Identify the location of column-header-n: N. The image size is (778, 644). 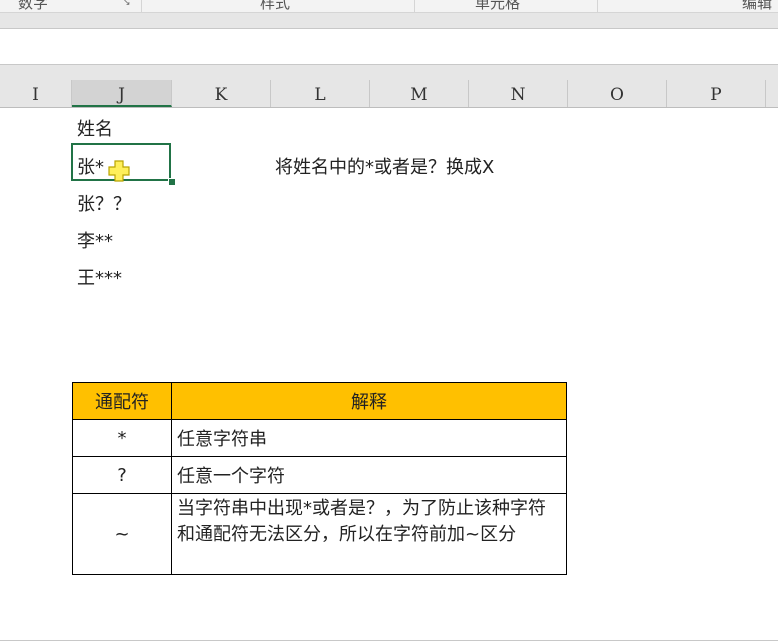
(518, 93).